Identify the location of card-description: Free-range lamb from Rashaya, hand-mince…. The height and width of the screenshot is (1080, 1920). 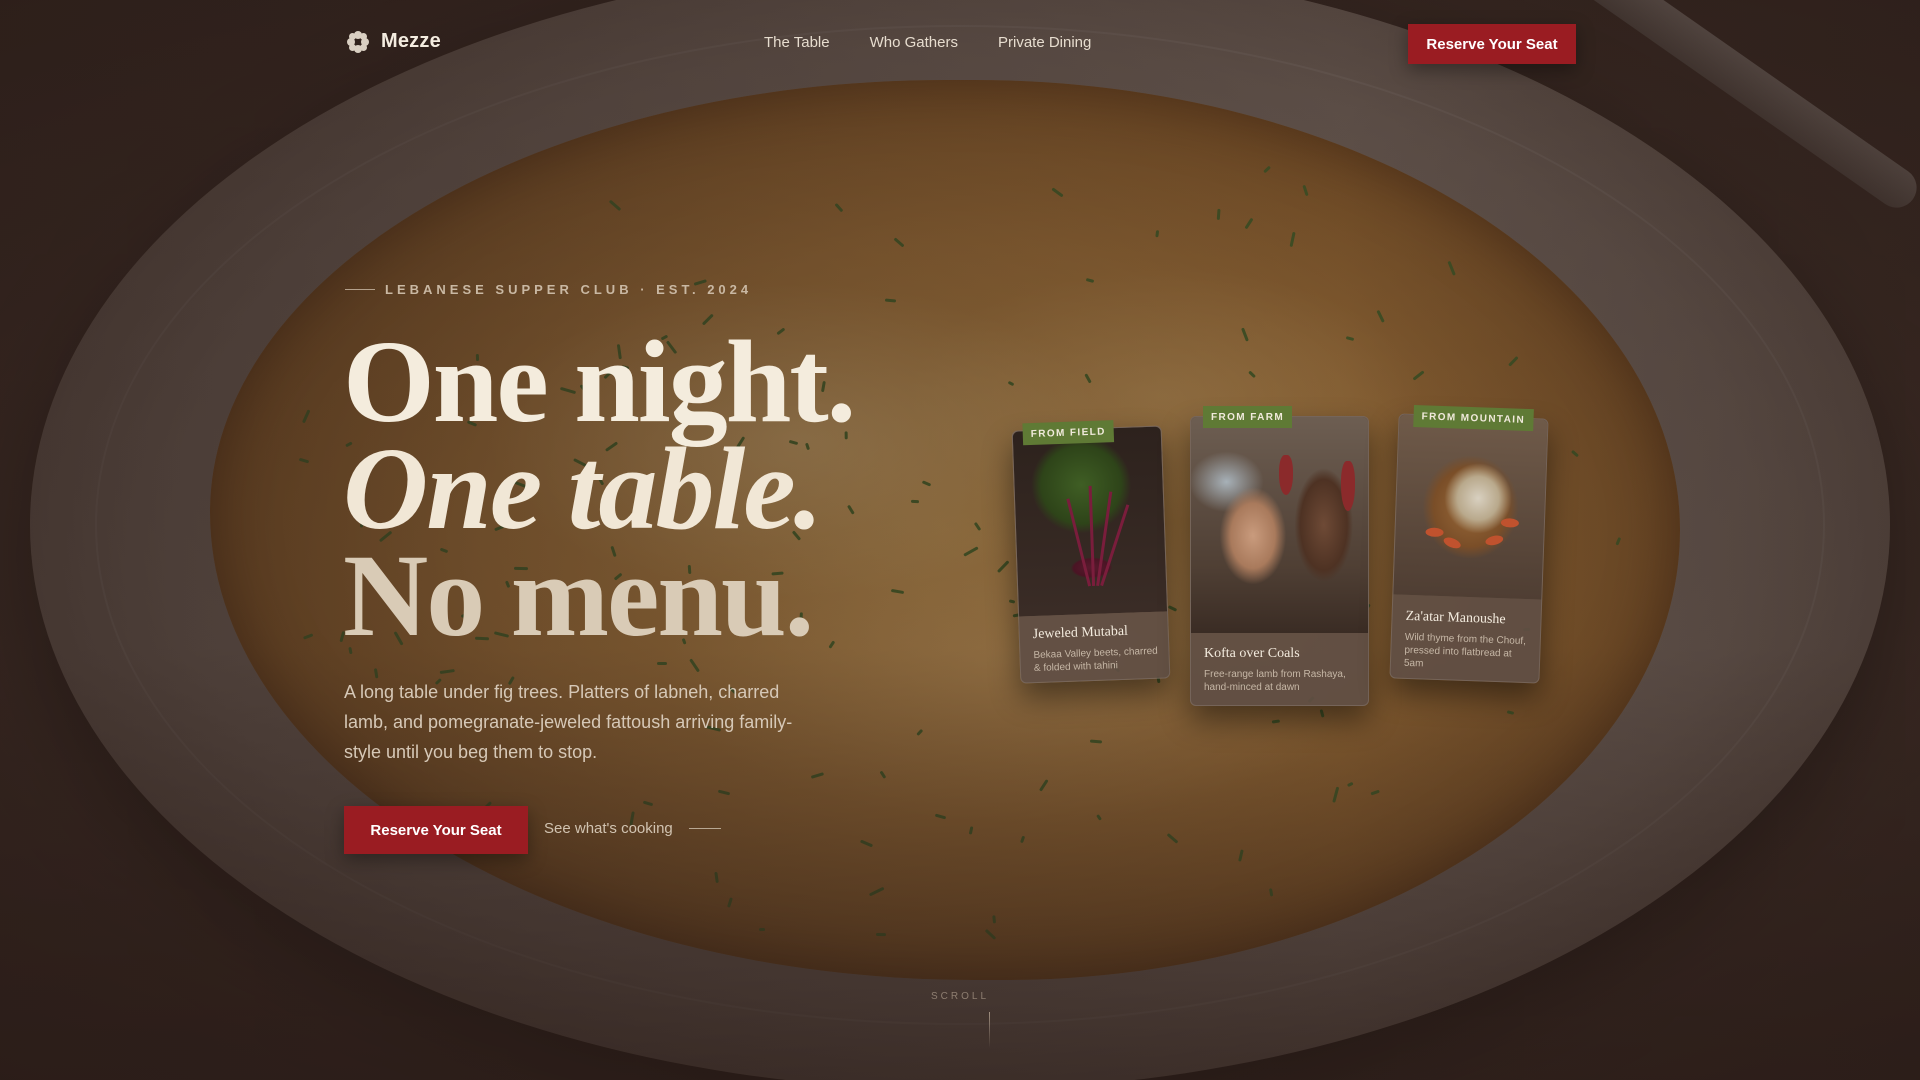
(1275, 681).